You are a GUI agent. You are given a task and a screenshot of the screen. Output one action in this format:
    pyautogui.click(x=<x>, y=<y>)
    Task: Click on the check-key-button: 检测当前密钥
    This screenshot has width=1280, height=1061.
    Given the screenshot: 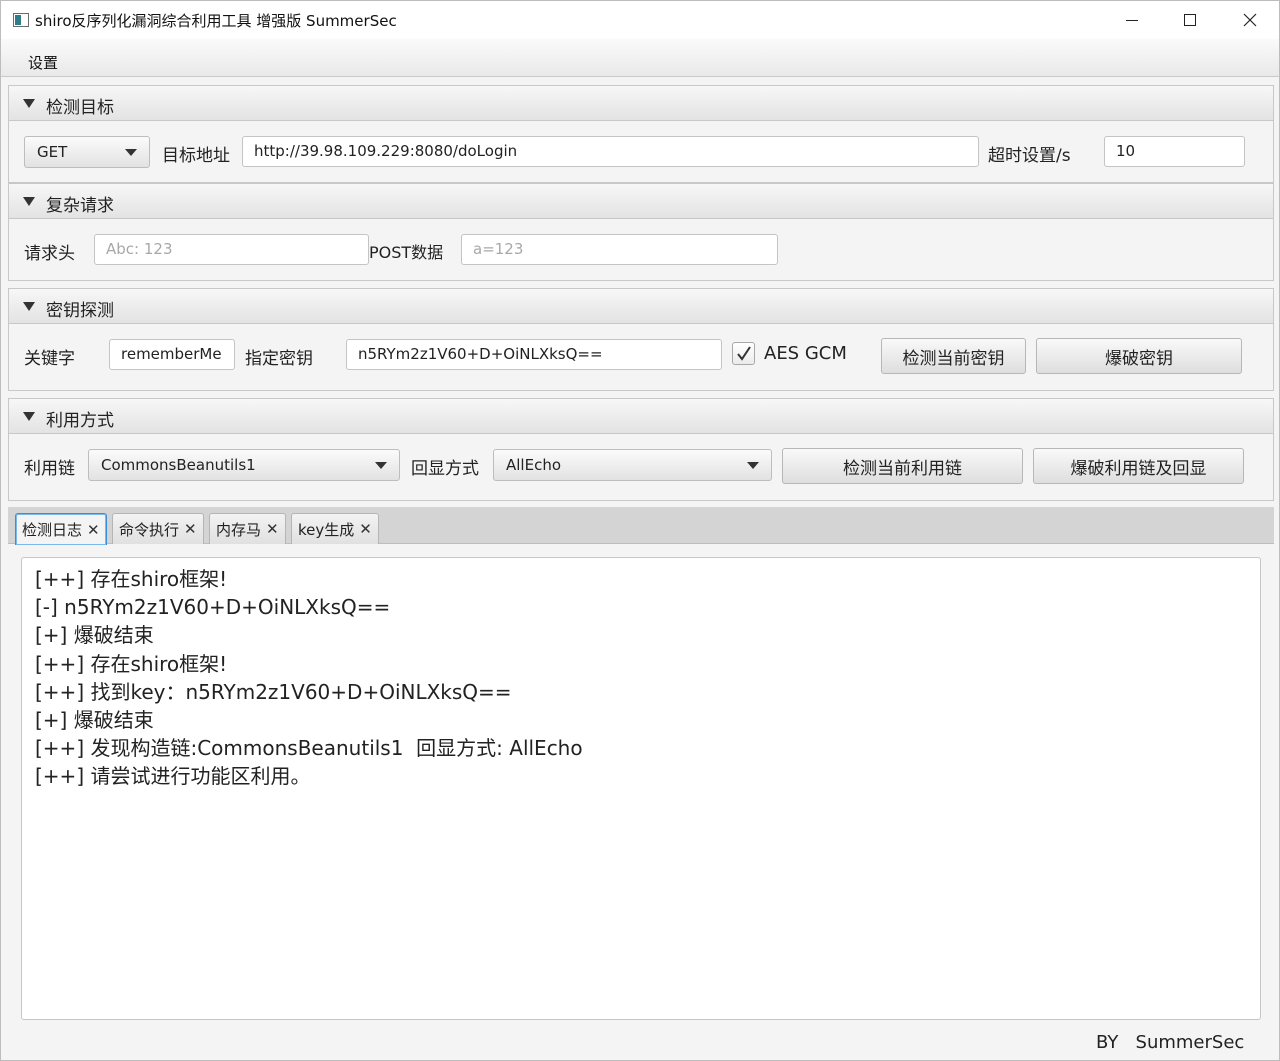 What is the action you would take?
    pyautogui.click(x=953, y=356)
    